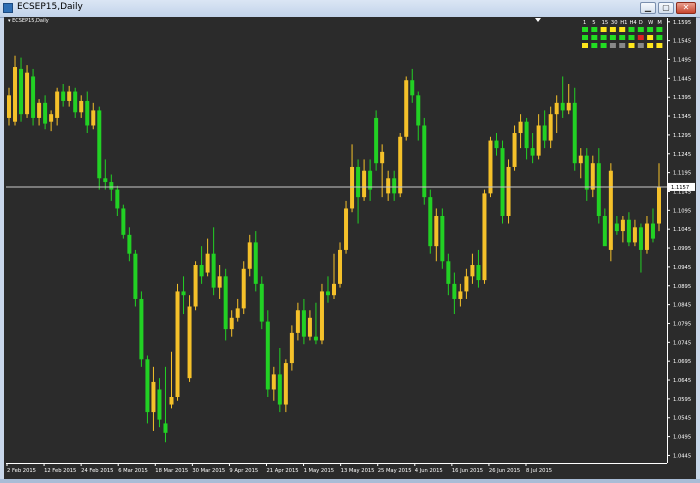 This screenshot has height=483, width=700. I want to click on timeframe-label: 15, so click(605, 23).